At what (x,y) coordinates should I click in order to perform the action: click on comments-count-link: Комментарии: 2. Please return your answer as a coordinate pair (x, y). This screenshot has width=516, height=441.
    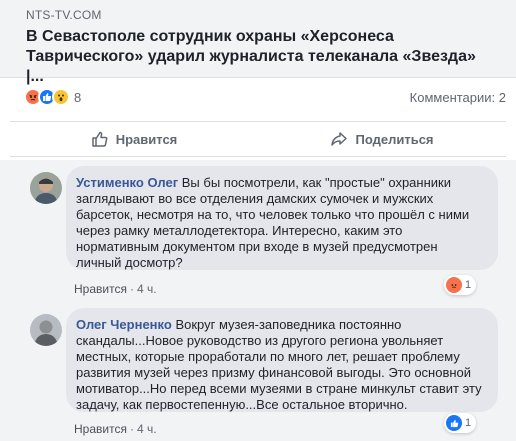
    Looking at the image, I should click on (458, 97).